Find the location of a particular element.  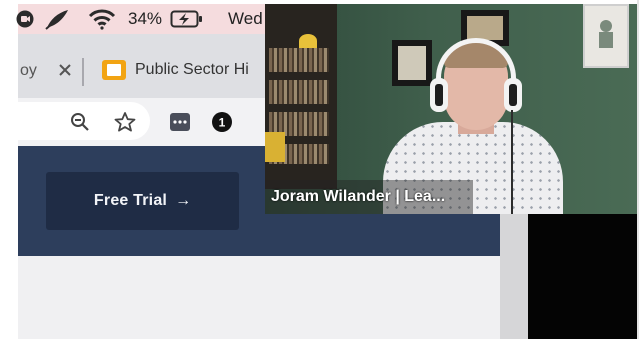

tab-strip: oy Public Sector Hi is located at coordinates (148, 66).